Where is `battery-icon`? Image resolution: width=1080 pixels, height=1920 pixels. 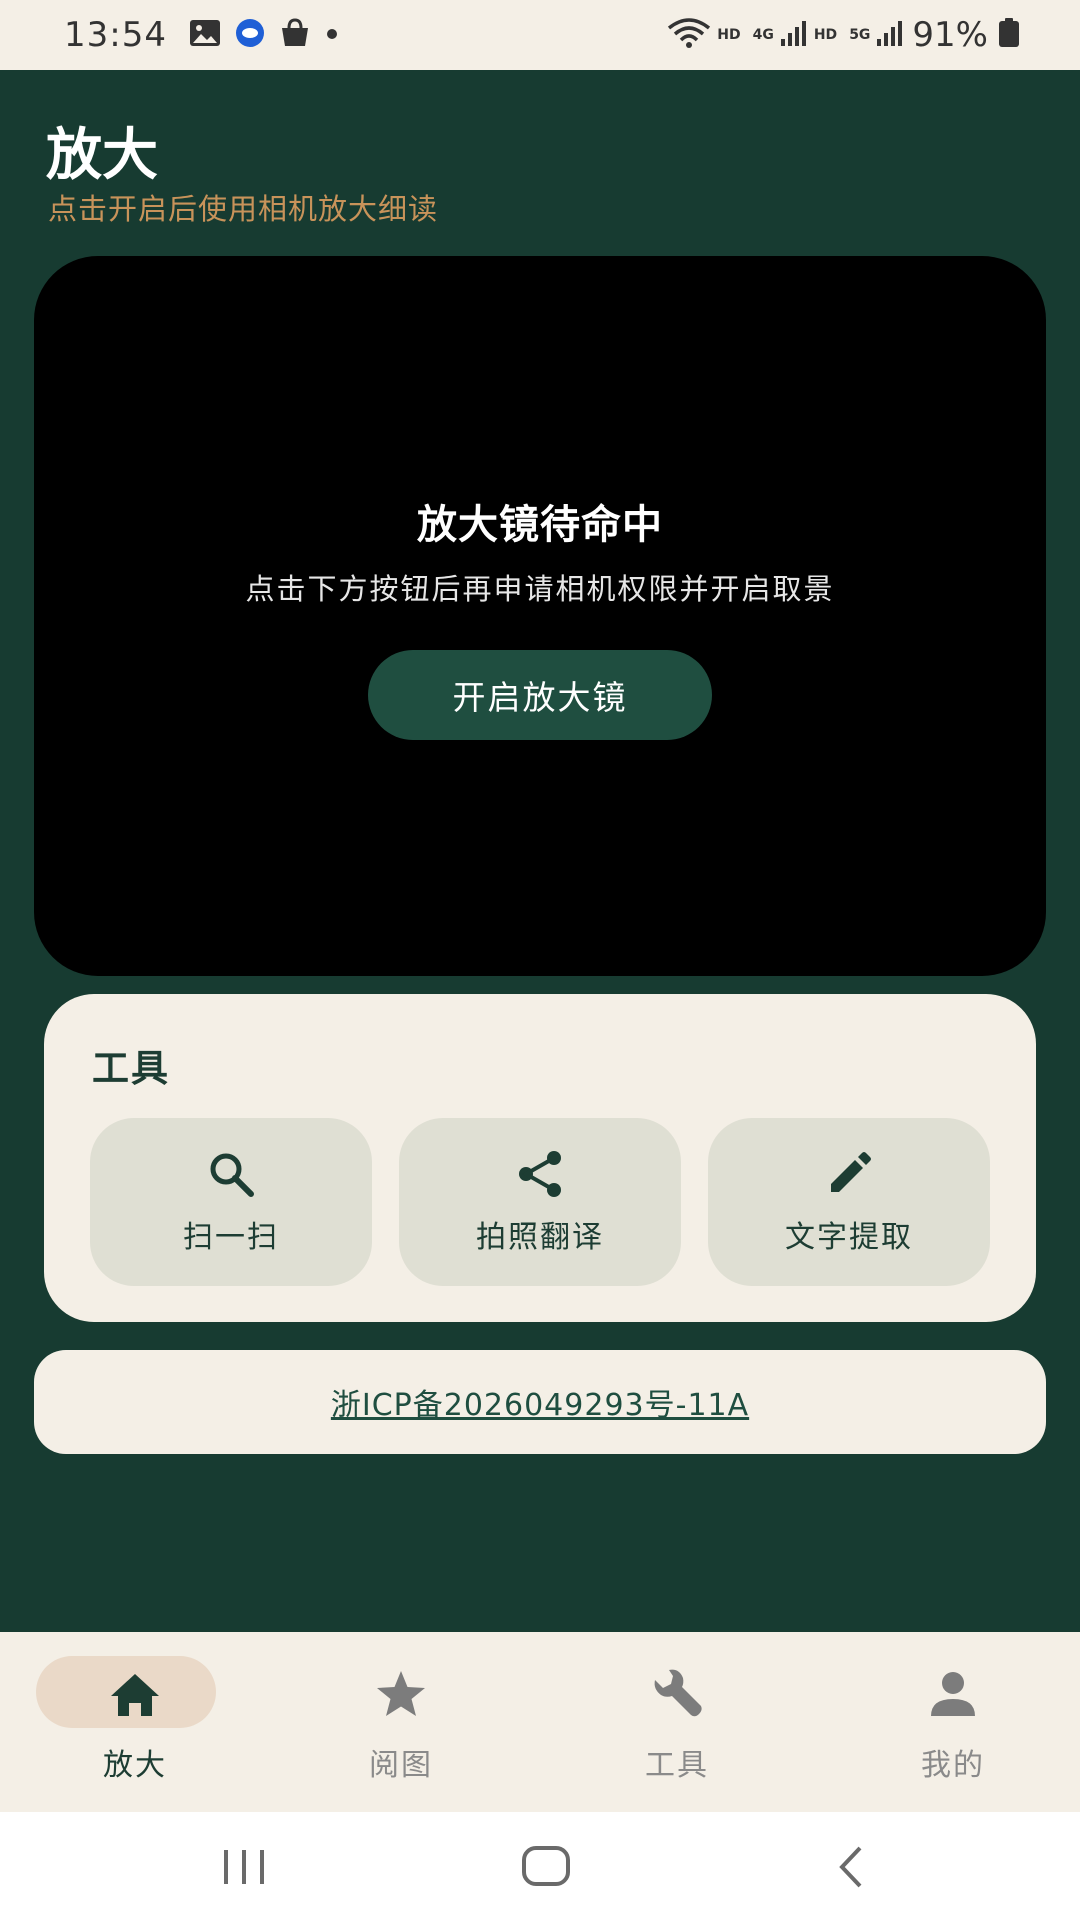 battery-icon is located at coordinates (1009, 35).